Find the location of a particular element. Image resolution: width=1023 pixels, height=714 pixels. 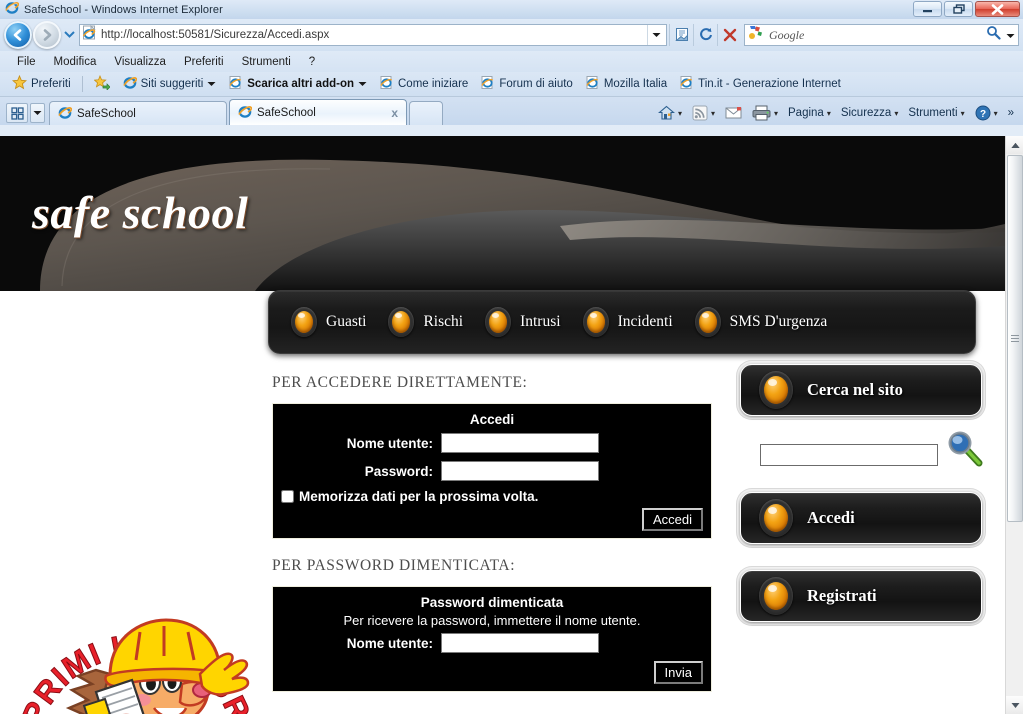

command-strumenti: Strumenti ▾ is located at coordinates (936, 113).